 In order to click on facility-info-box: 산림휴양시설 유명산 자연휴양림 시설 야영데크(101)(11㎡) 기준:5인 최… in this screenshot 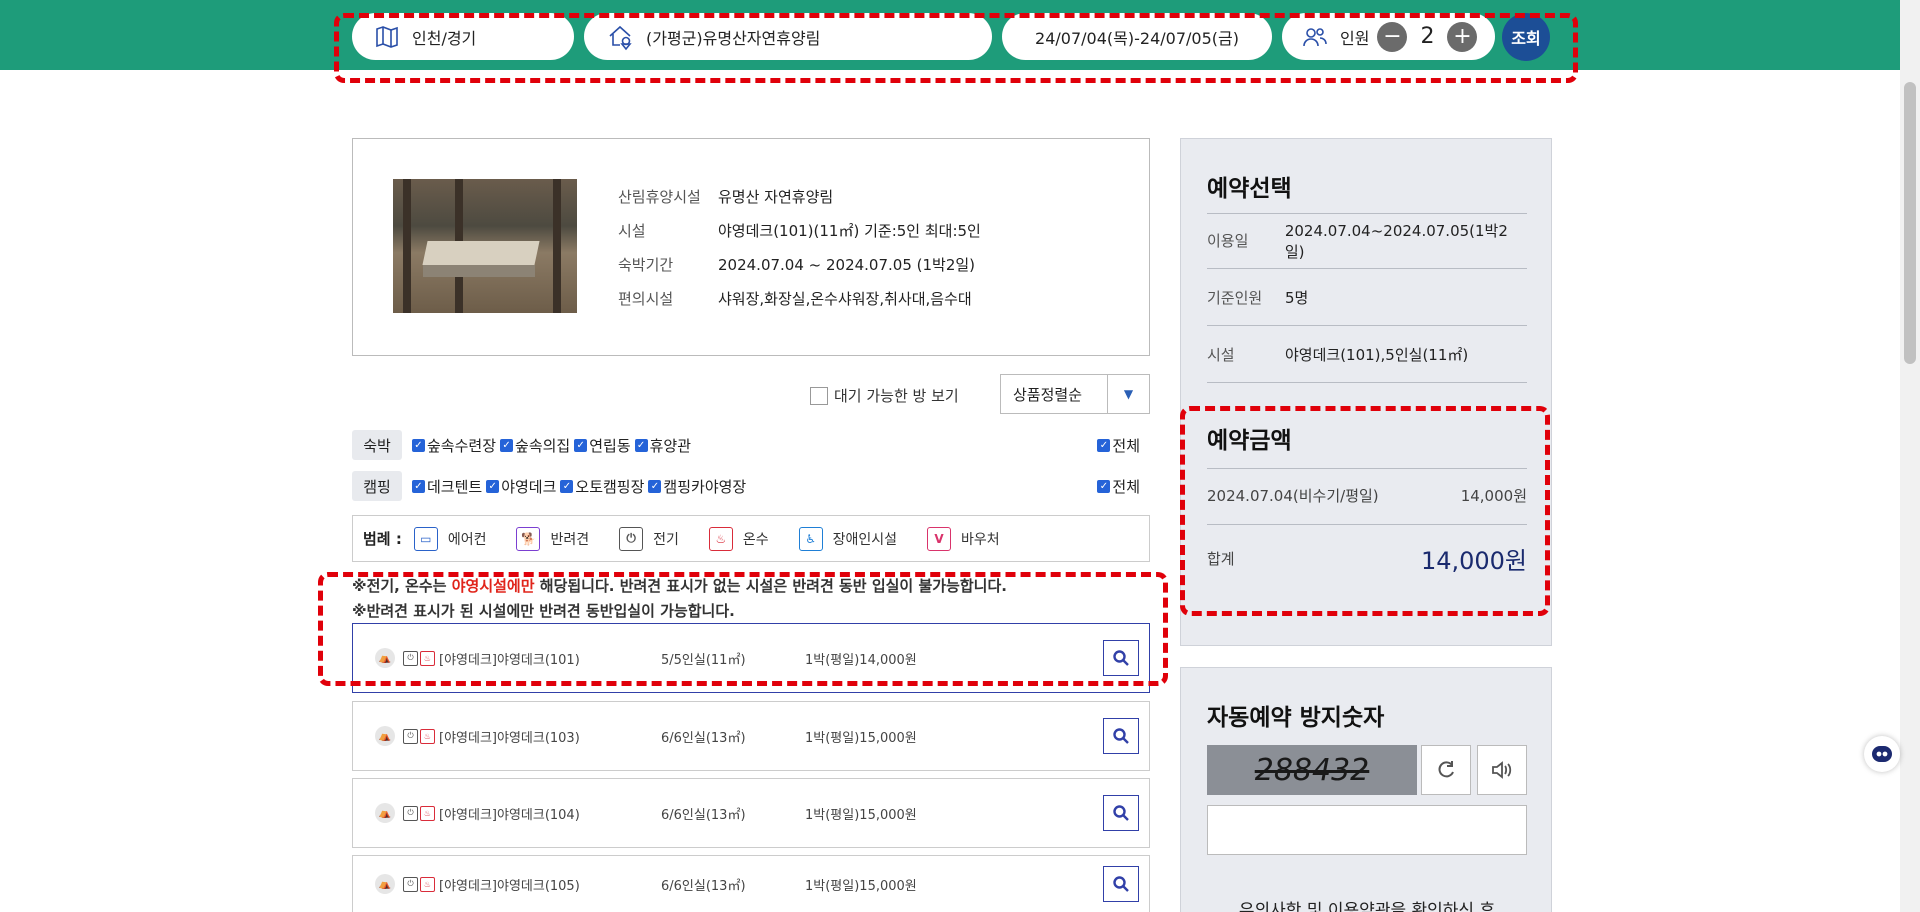, I will do `click(751, 247)`.